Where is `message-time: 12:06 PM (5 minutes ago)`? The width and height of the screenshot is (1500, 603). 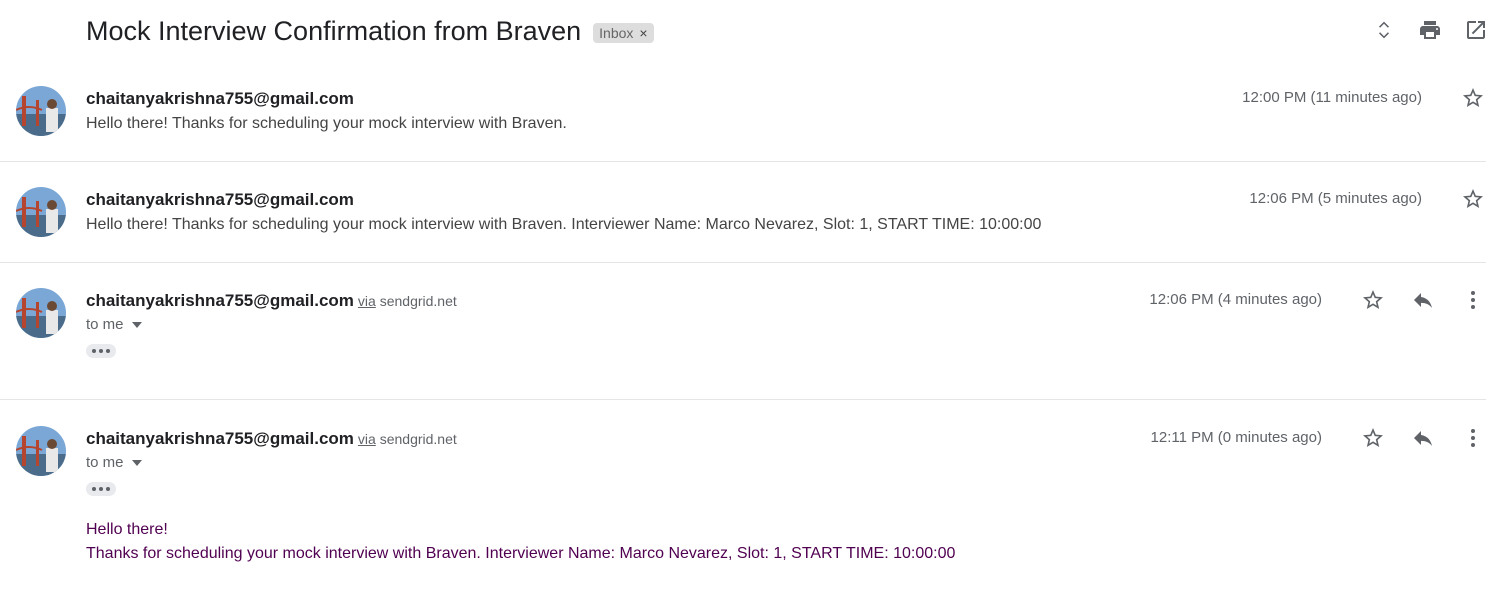 message-time: 12:06 PM (5 minutes ago) is located at coordinates (1335, 198).